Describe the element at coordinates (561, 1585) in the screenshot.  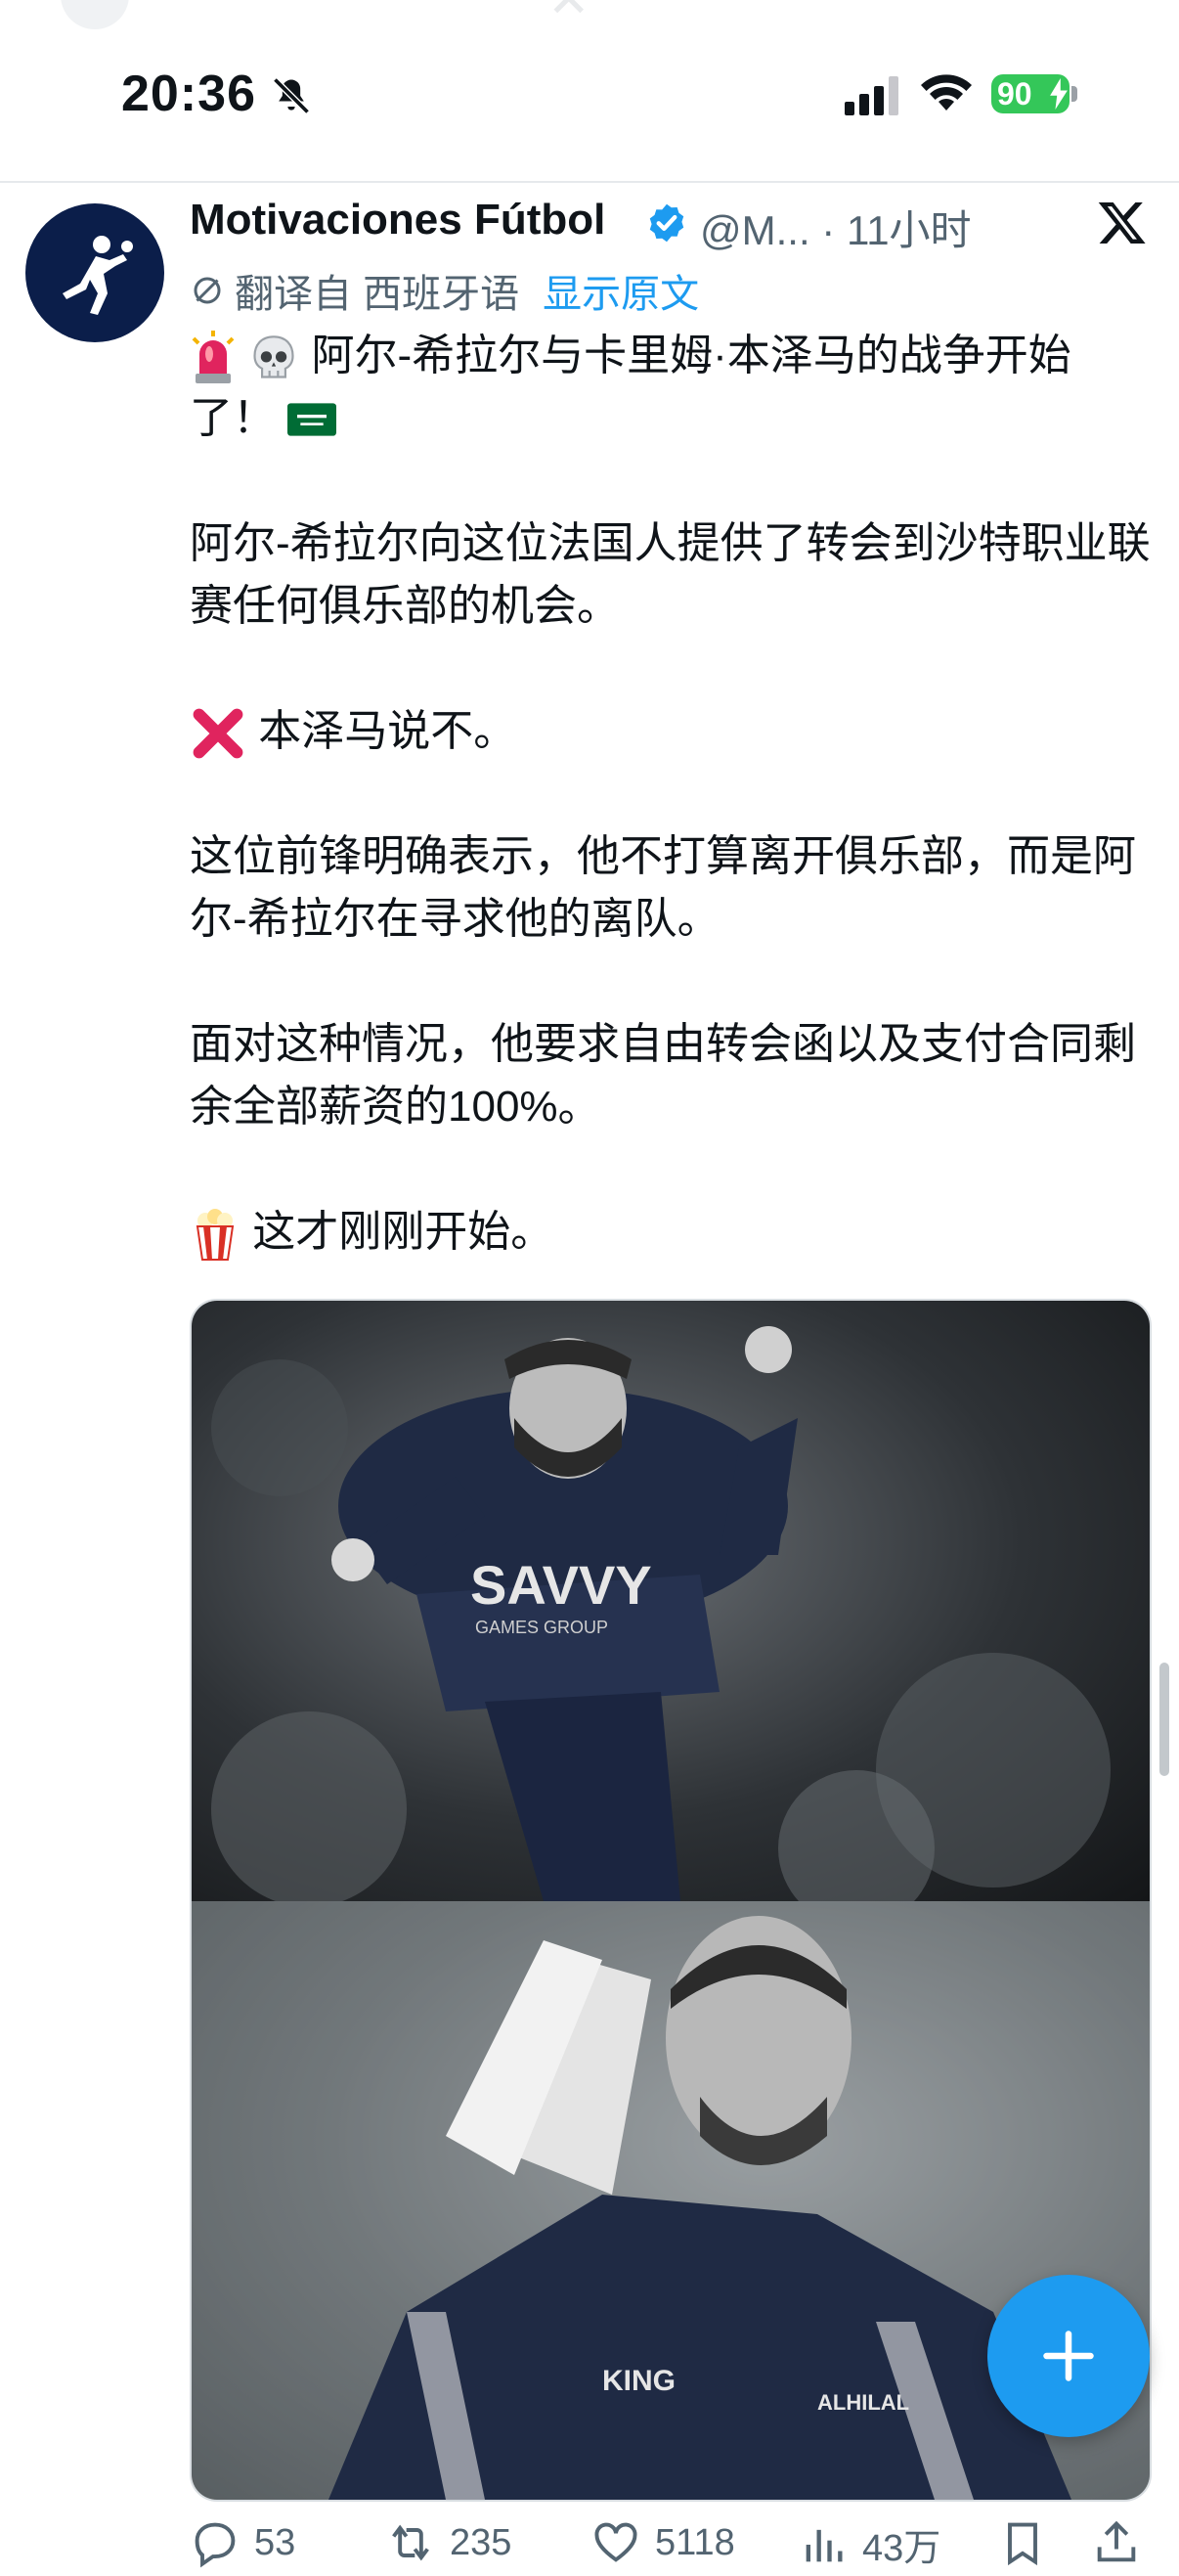
I see `svg-text: SAVVY` at that location.